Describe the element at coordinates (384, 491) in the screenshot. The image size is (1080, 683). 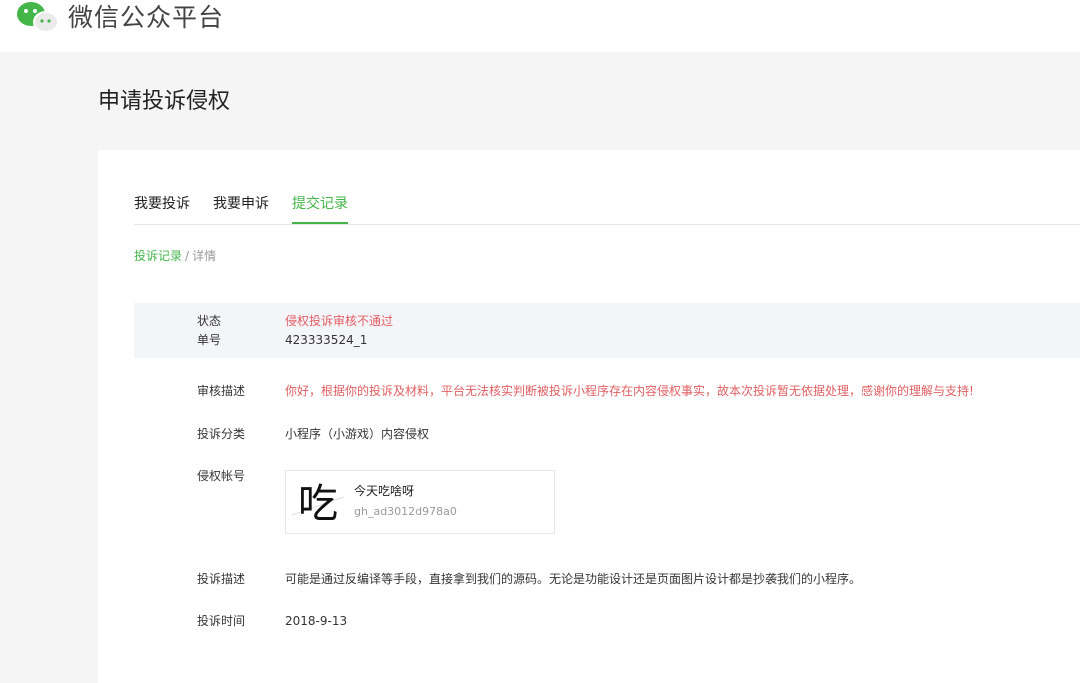
I see `account-name: 今天吃啥呀` at that location.